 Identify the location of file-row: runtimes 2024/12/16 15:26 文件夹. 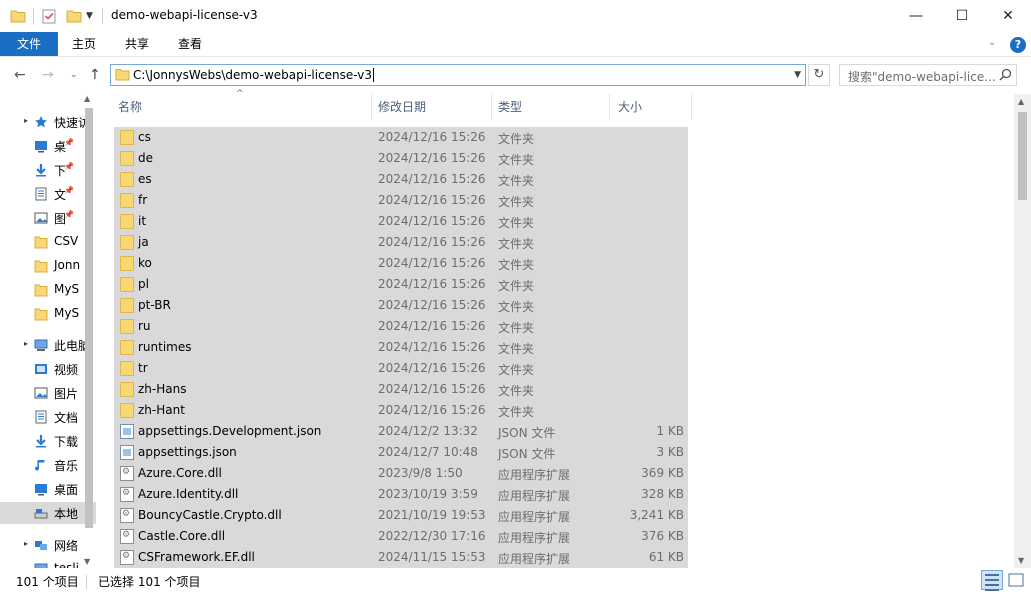
(401, 347).